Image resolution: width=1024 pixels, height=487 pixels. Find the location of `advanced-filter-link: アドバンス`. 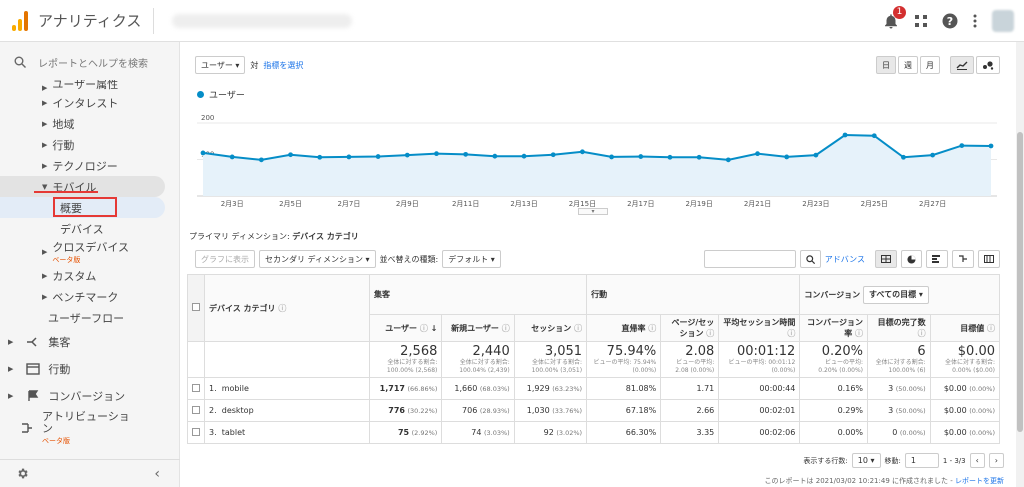

advanced-filter-link: アドバンス is located at coordinates (845, 259).